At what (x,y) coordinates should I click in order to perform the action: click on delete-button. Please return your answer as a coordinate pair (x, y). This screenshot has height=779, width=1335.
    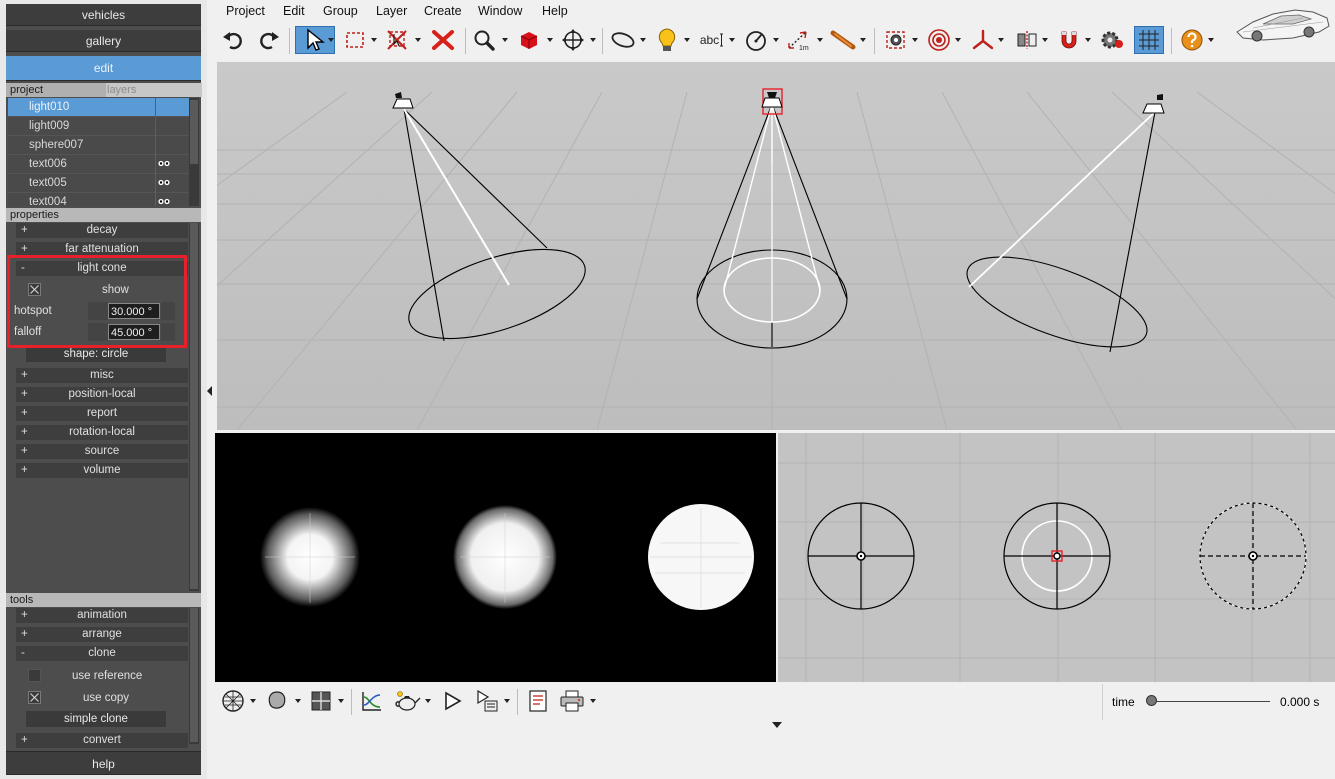
    Looking at the image, I should click on (443, 40).